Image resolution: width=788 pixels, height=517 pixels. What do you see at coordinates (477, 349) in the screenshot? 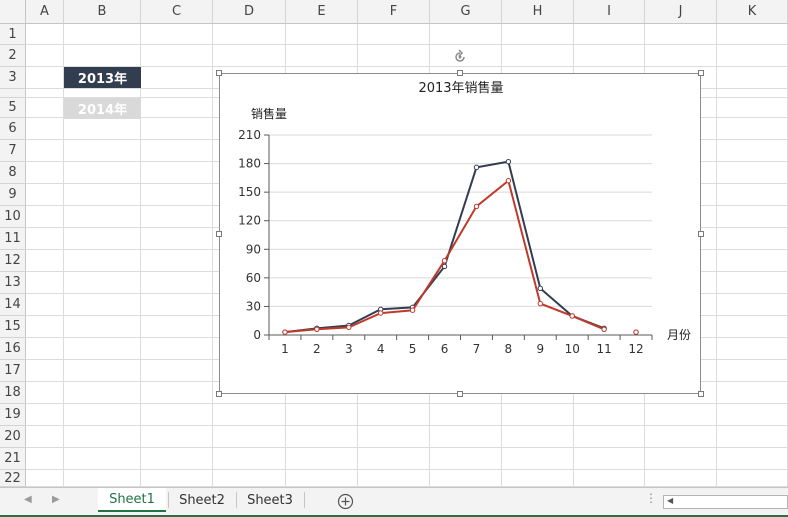
I see `x-tick-label: 7` at bounding box center [477, 349].